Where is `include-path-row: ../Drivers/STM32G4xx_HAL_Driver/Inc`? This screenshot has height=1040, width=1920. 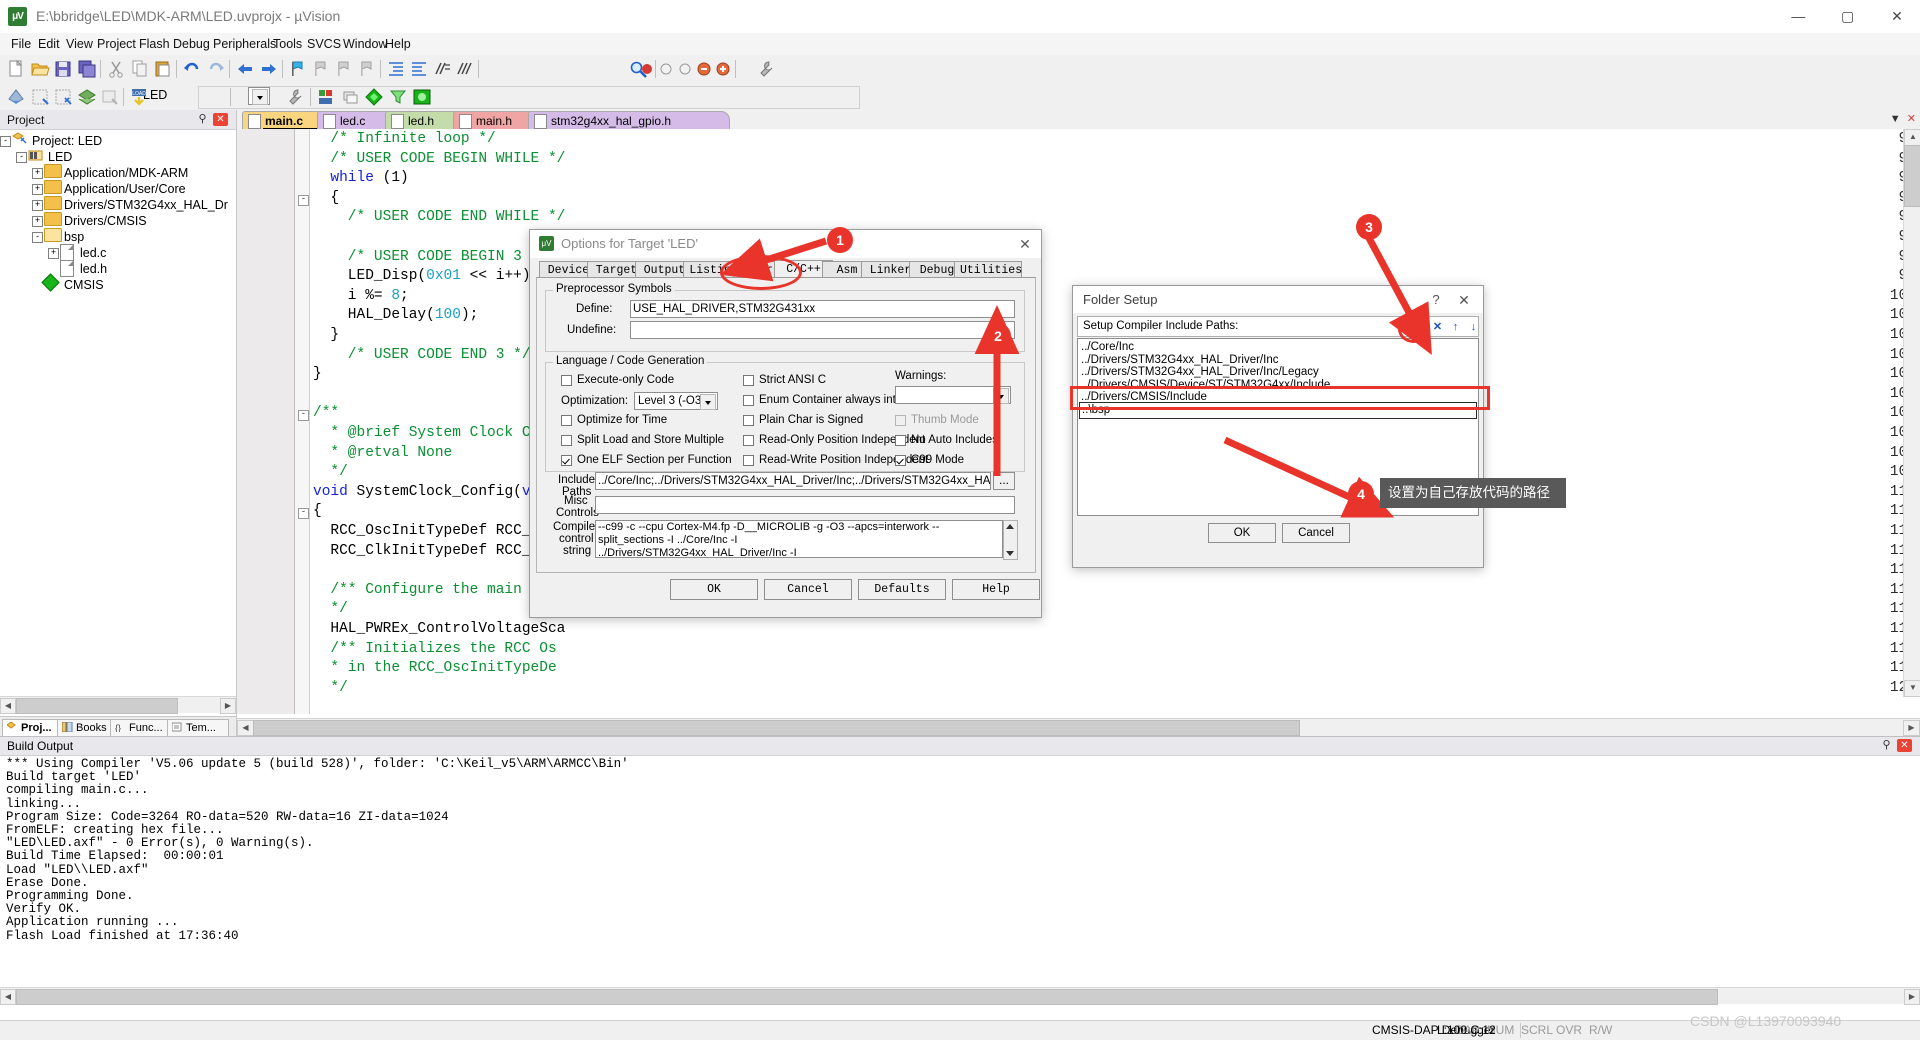 include-path-row: ../Drivers/STM32G4xx_HAL_Driver/Inc is located at coordinates (1179, 360).